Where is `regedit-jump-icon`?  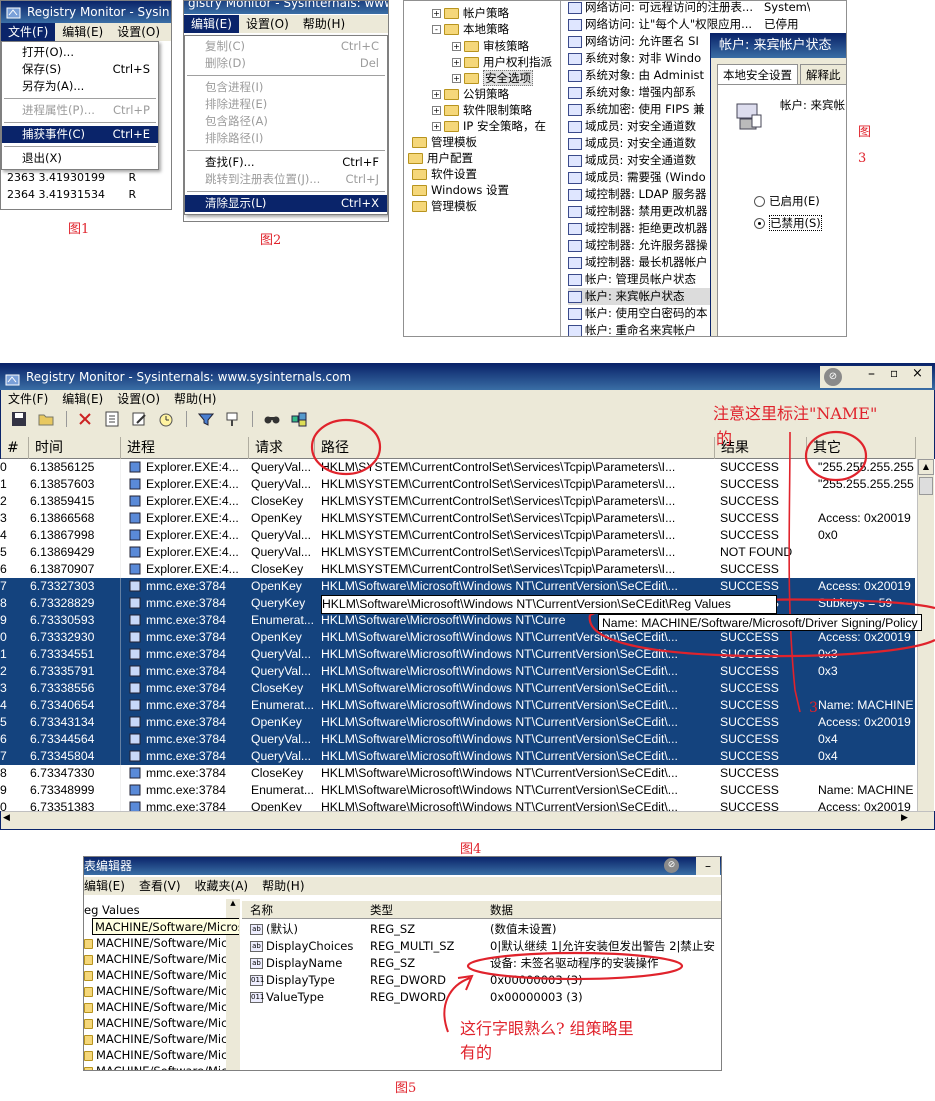 regedit-jump-icon is located at coordinates (299, 419).